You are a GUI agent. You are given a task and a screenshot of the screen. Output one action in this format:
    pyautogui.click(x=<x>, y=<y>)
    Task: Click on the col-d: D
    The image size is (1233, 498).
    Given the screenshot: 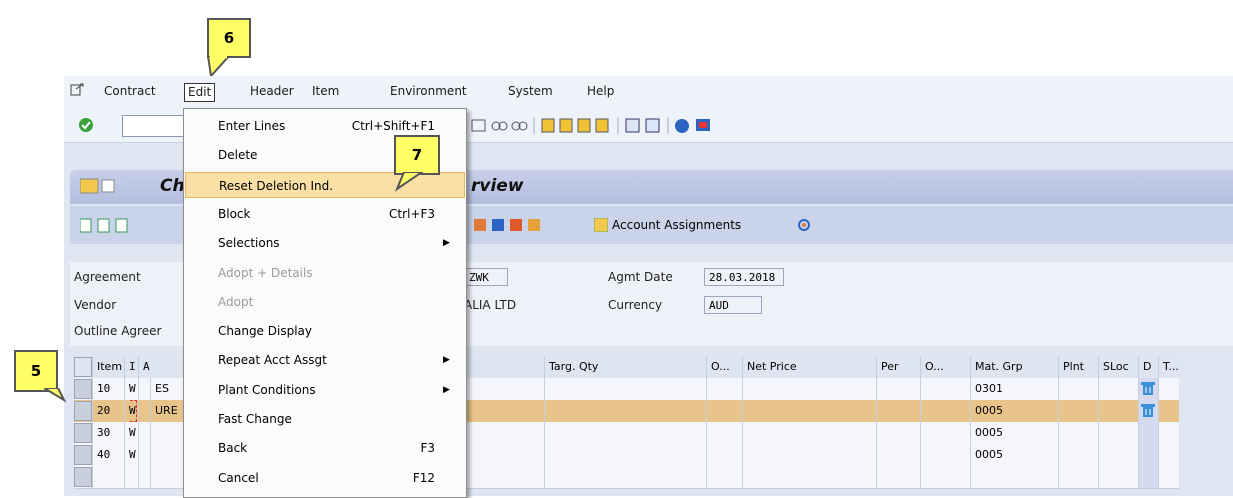 What is the action you would take?
    pyautogui.click(x=1148, y=367)
    